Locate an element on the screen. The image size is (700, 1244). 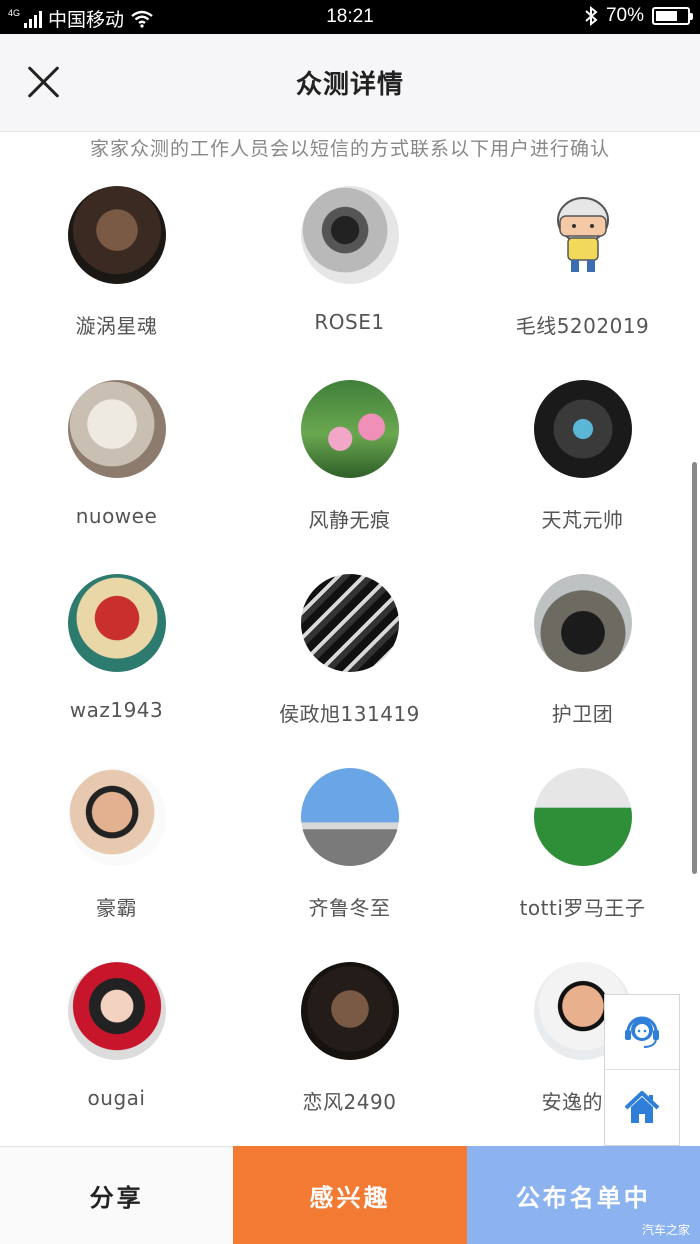
user-item: 恋风2490 is located at coordinates (349, 1058).